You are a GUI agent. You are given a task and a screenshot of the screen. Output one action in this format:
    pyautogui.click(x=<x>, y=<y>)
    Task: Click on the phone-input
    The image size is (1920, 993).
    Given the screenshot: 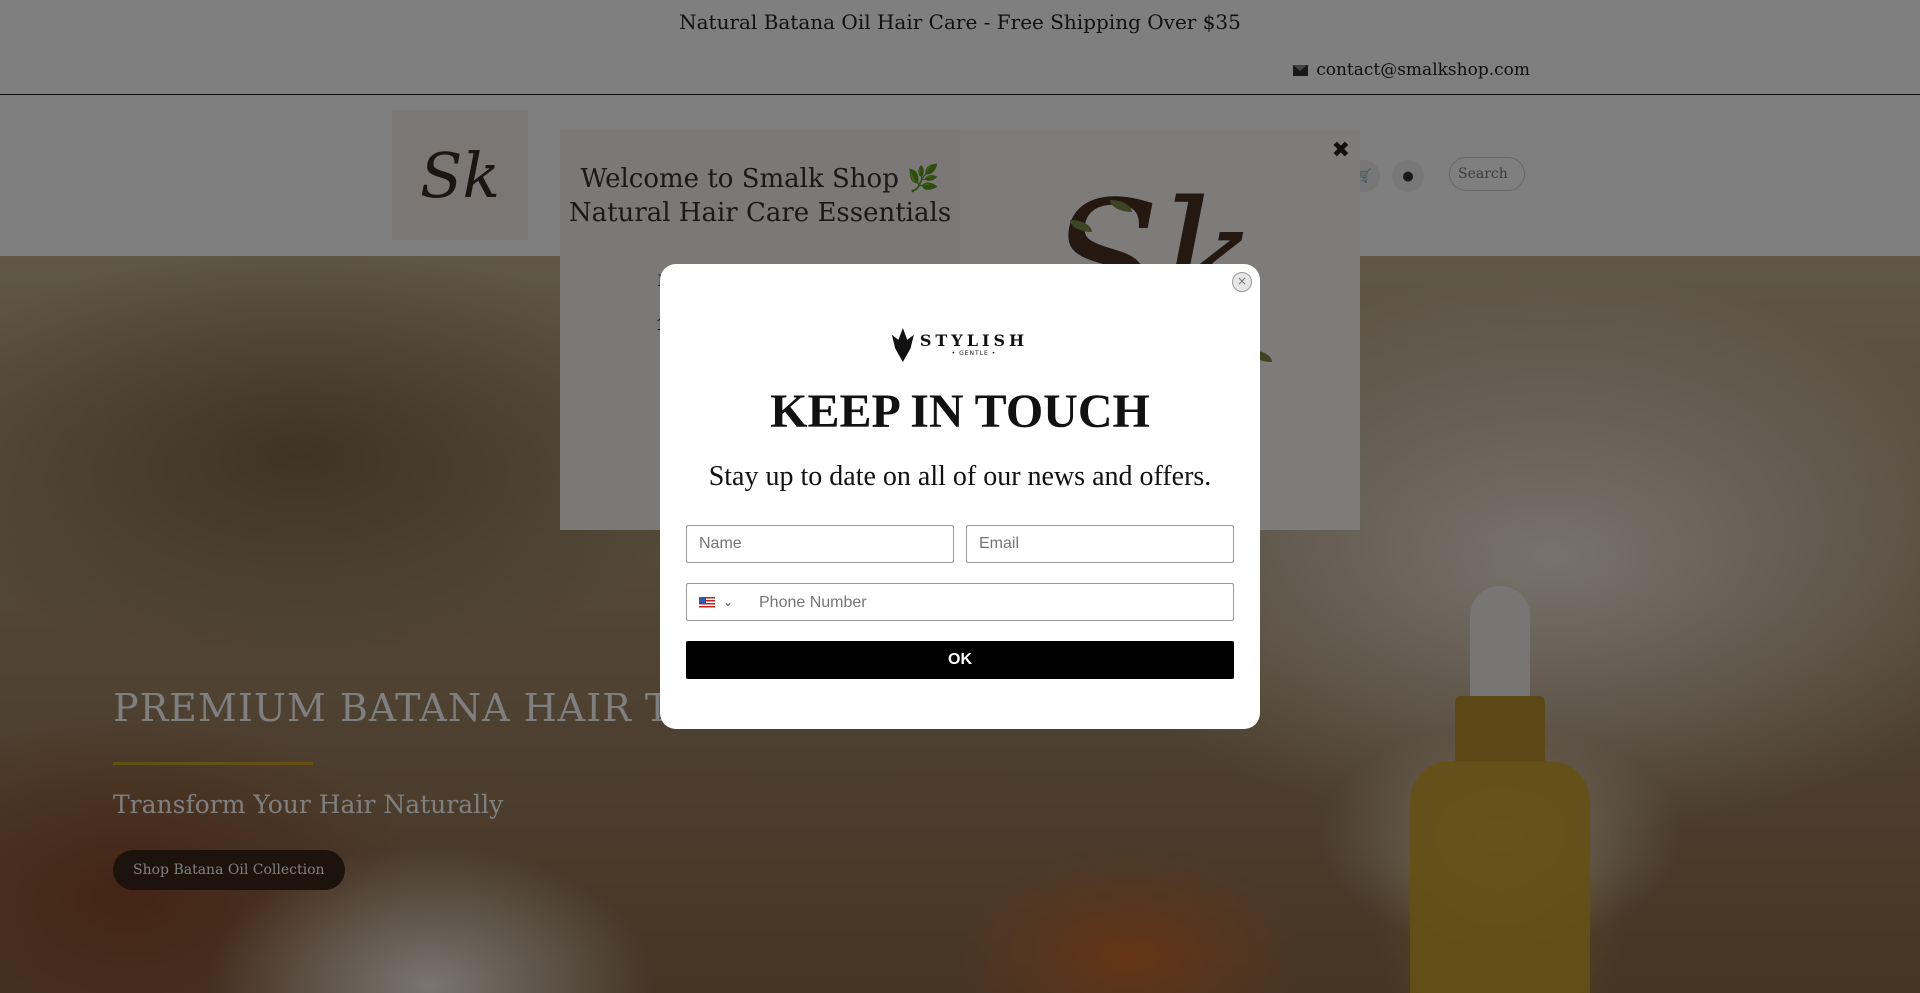 What is the action you would take?
    pyautogui.click(x=994, y=603)
    